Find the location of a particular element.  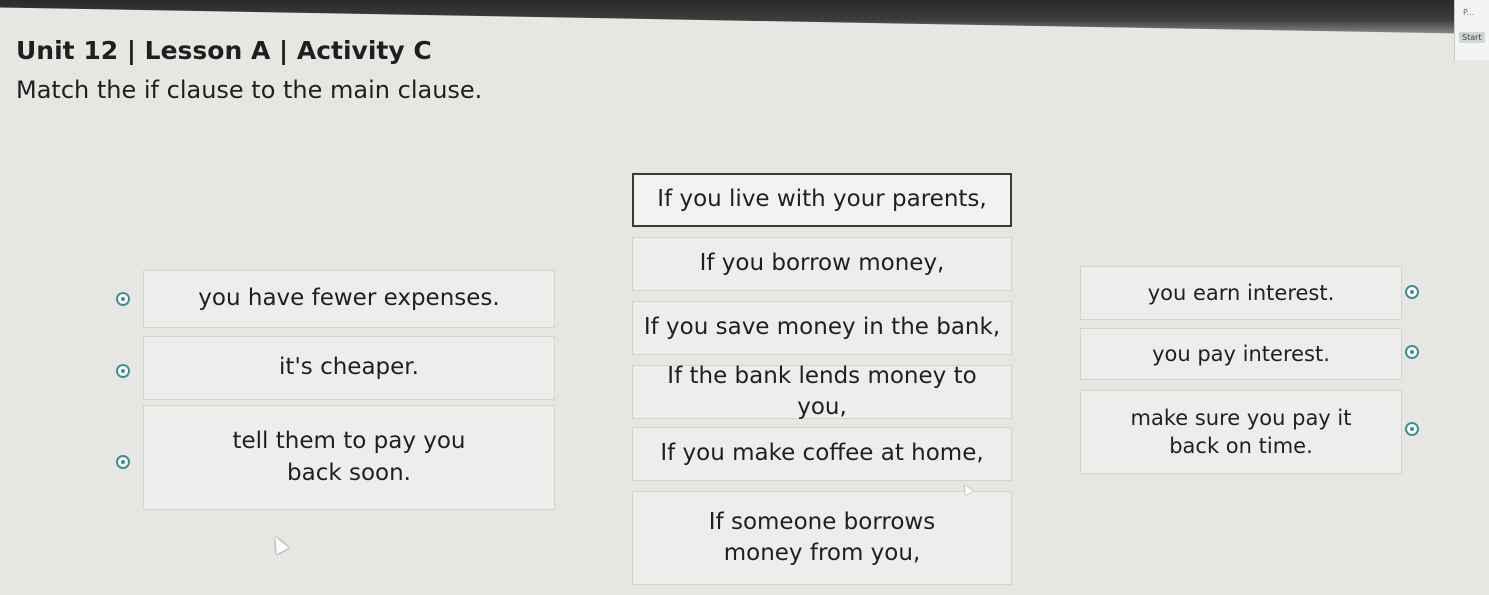

main-clause-card: you earn interest. is located at coordinates (1241, 293).